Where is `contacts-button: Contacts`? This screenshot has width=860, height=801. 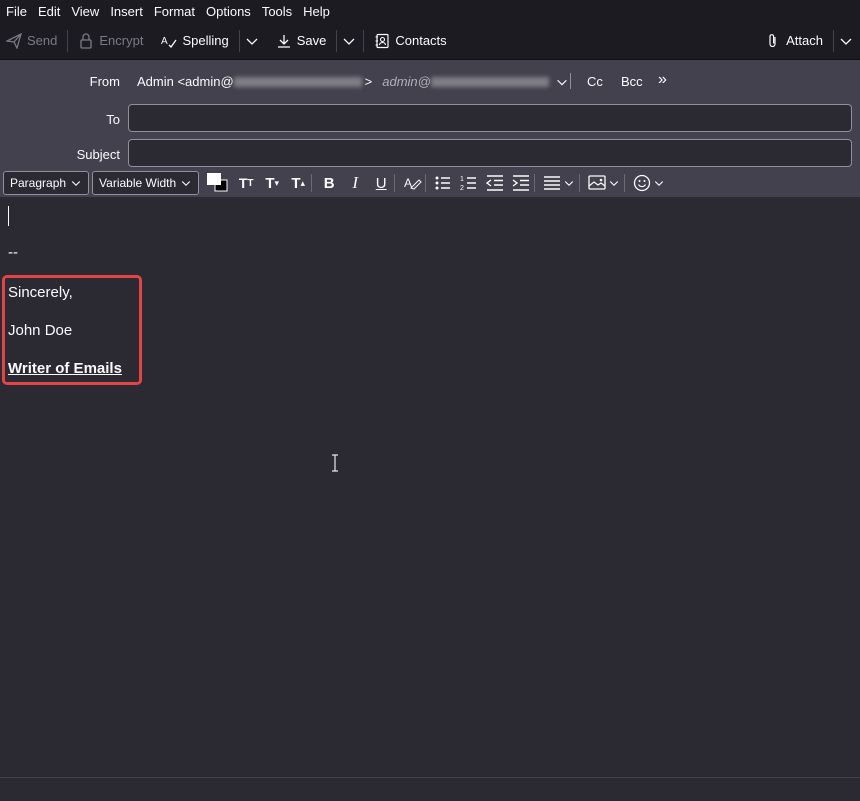
contacts-button: Contacts is located at coordinates (410, 41).